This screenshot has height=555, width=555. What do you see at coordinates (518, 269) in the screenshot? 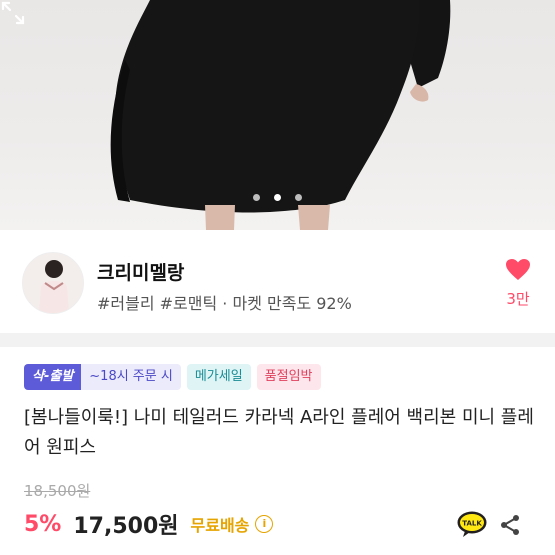
I see `heart-icon` at bounding box center [518, 269].